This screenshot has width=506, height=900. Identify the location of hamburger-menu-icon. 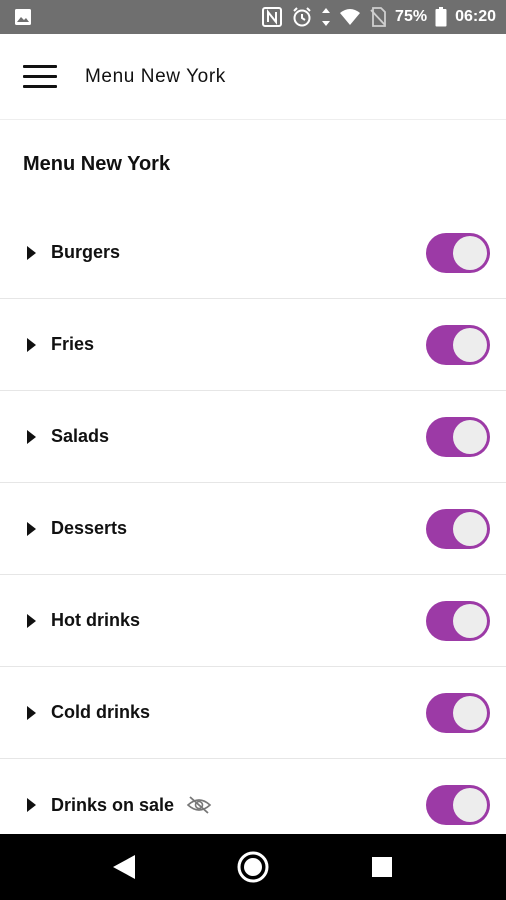
(40, 76).